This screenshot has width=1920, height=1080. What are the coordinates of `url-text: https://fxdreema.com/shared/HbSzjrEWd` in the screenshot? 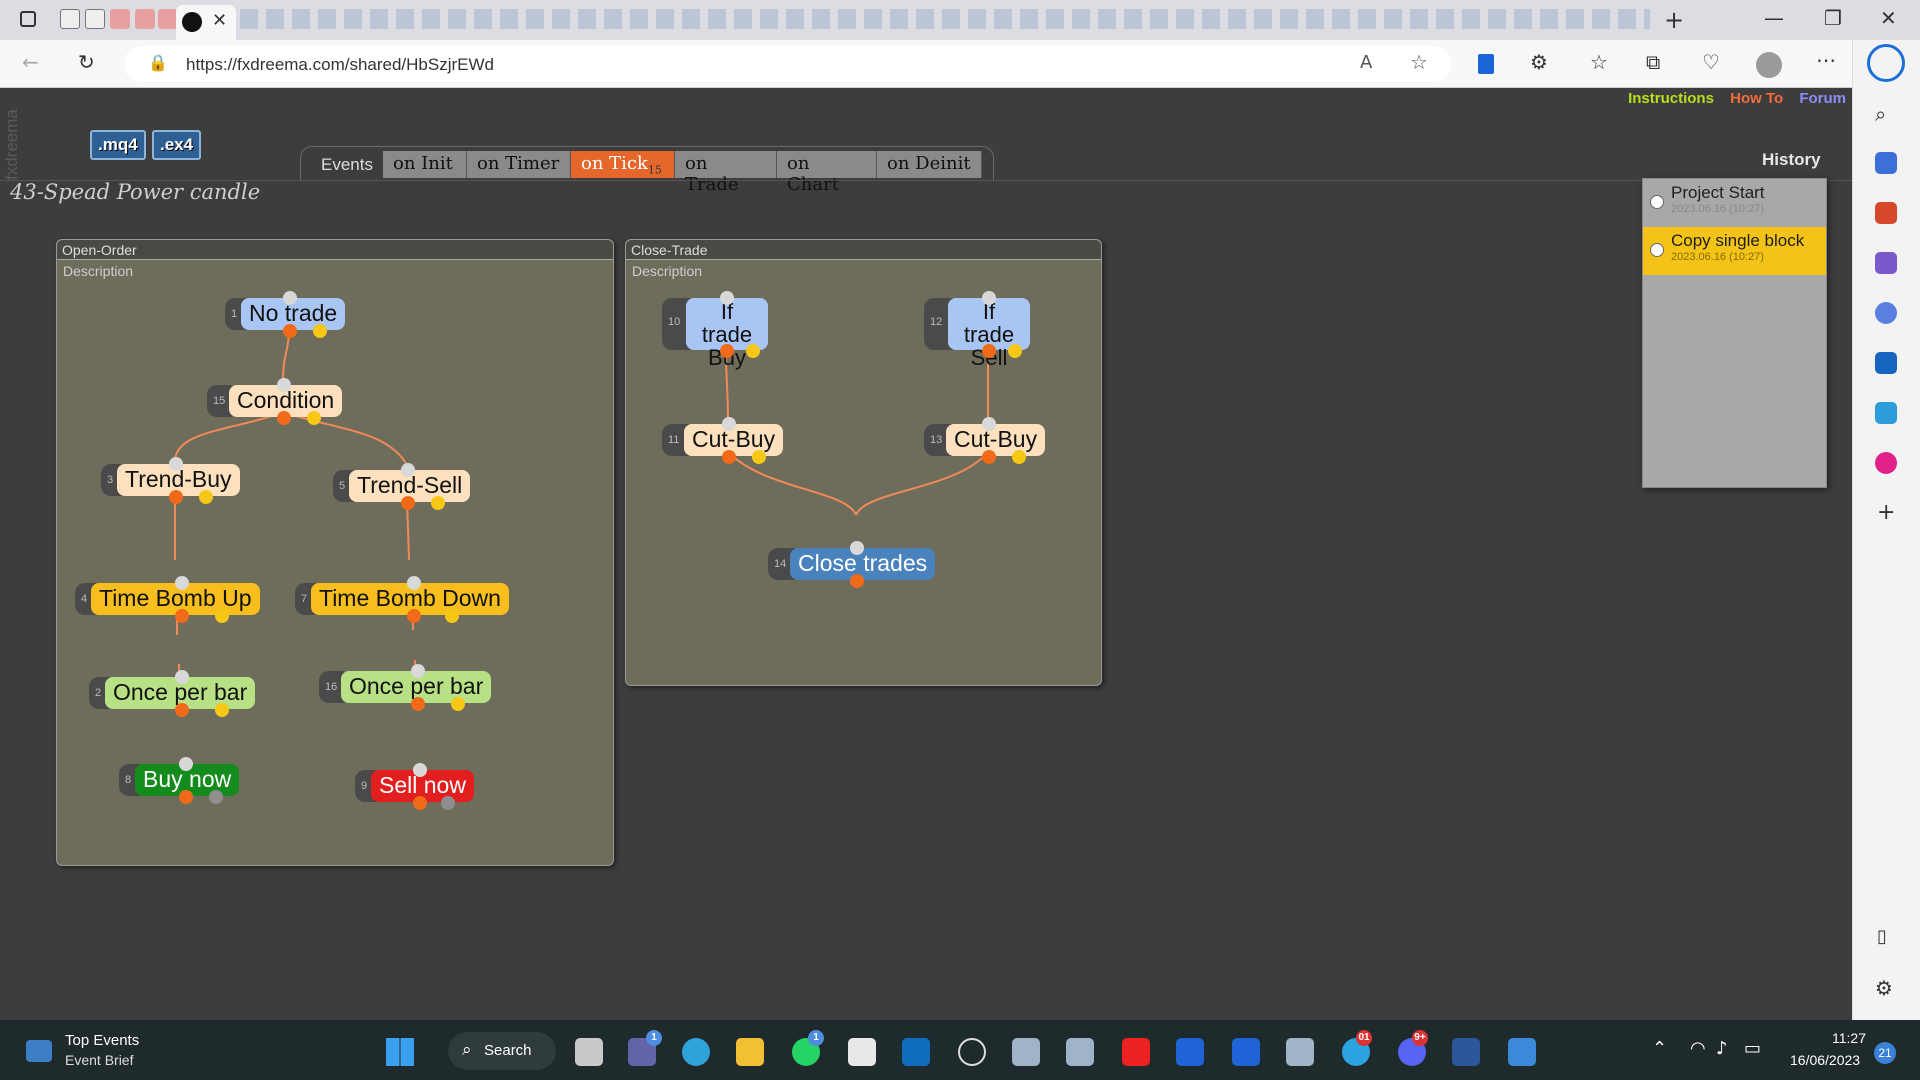 It's located at (340, 65).